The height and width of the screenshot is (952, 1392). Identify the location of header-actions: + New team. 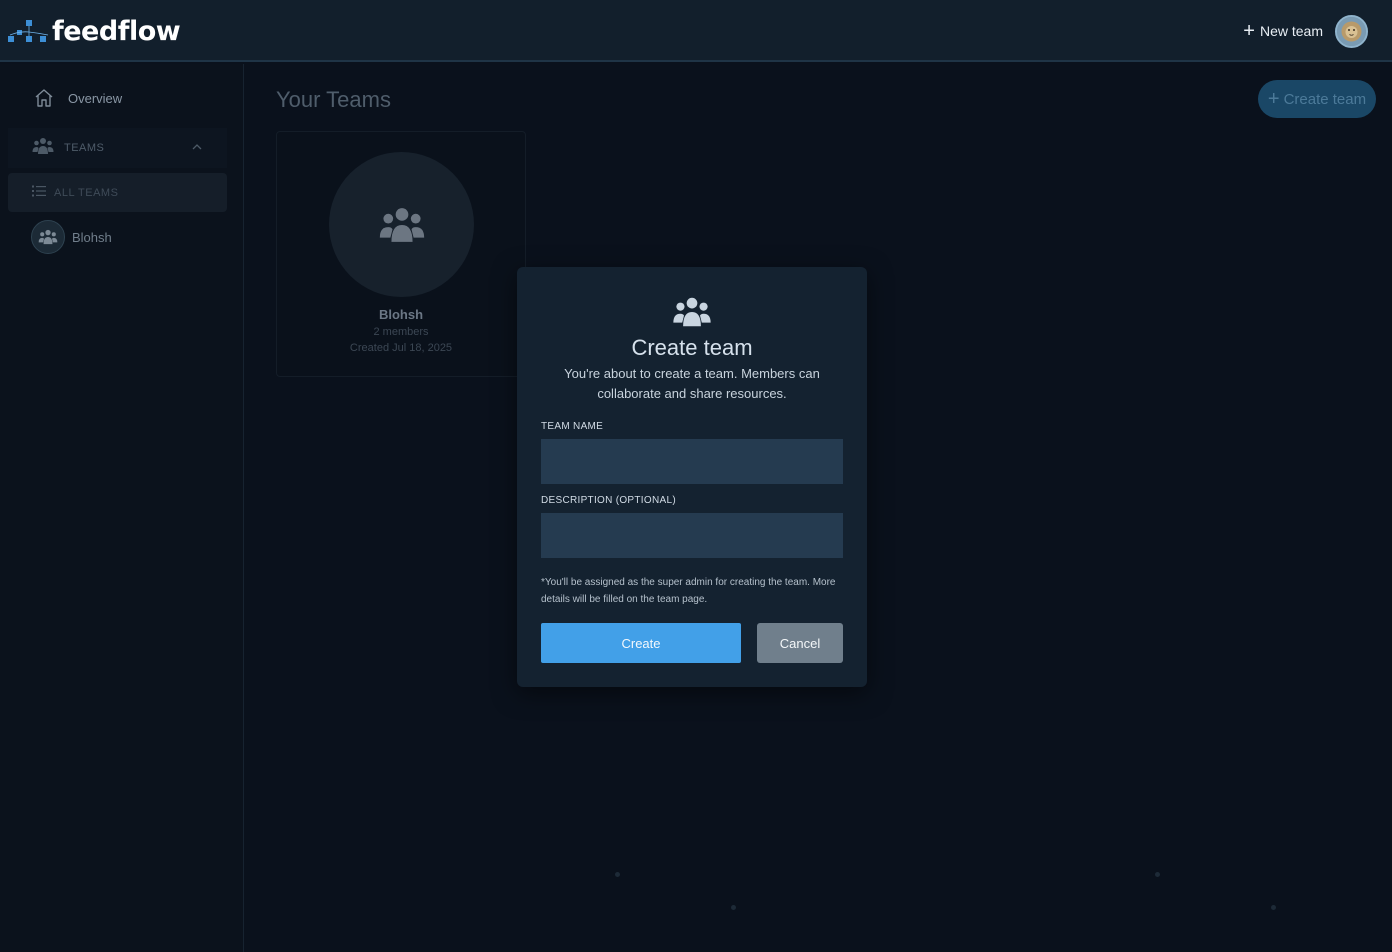
(1305, 31).